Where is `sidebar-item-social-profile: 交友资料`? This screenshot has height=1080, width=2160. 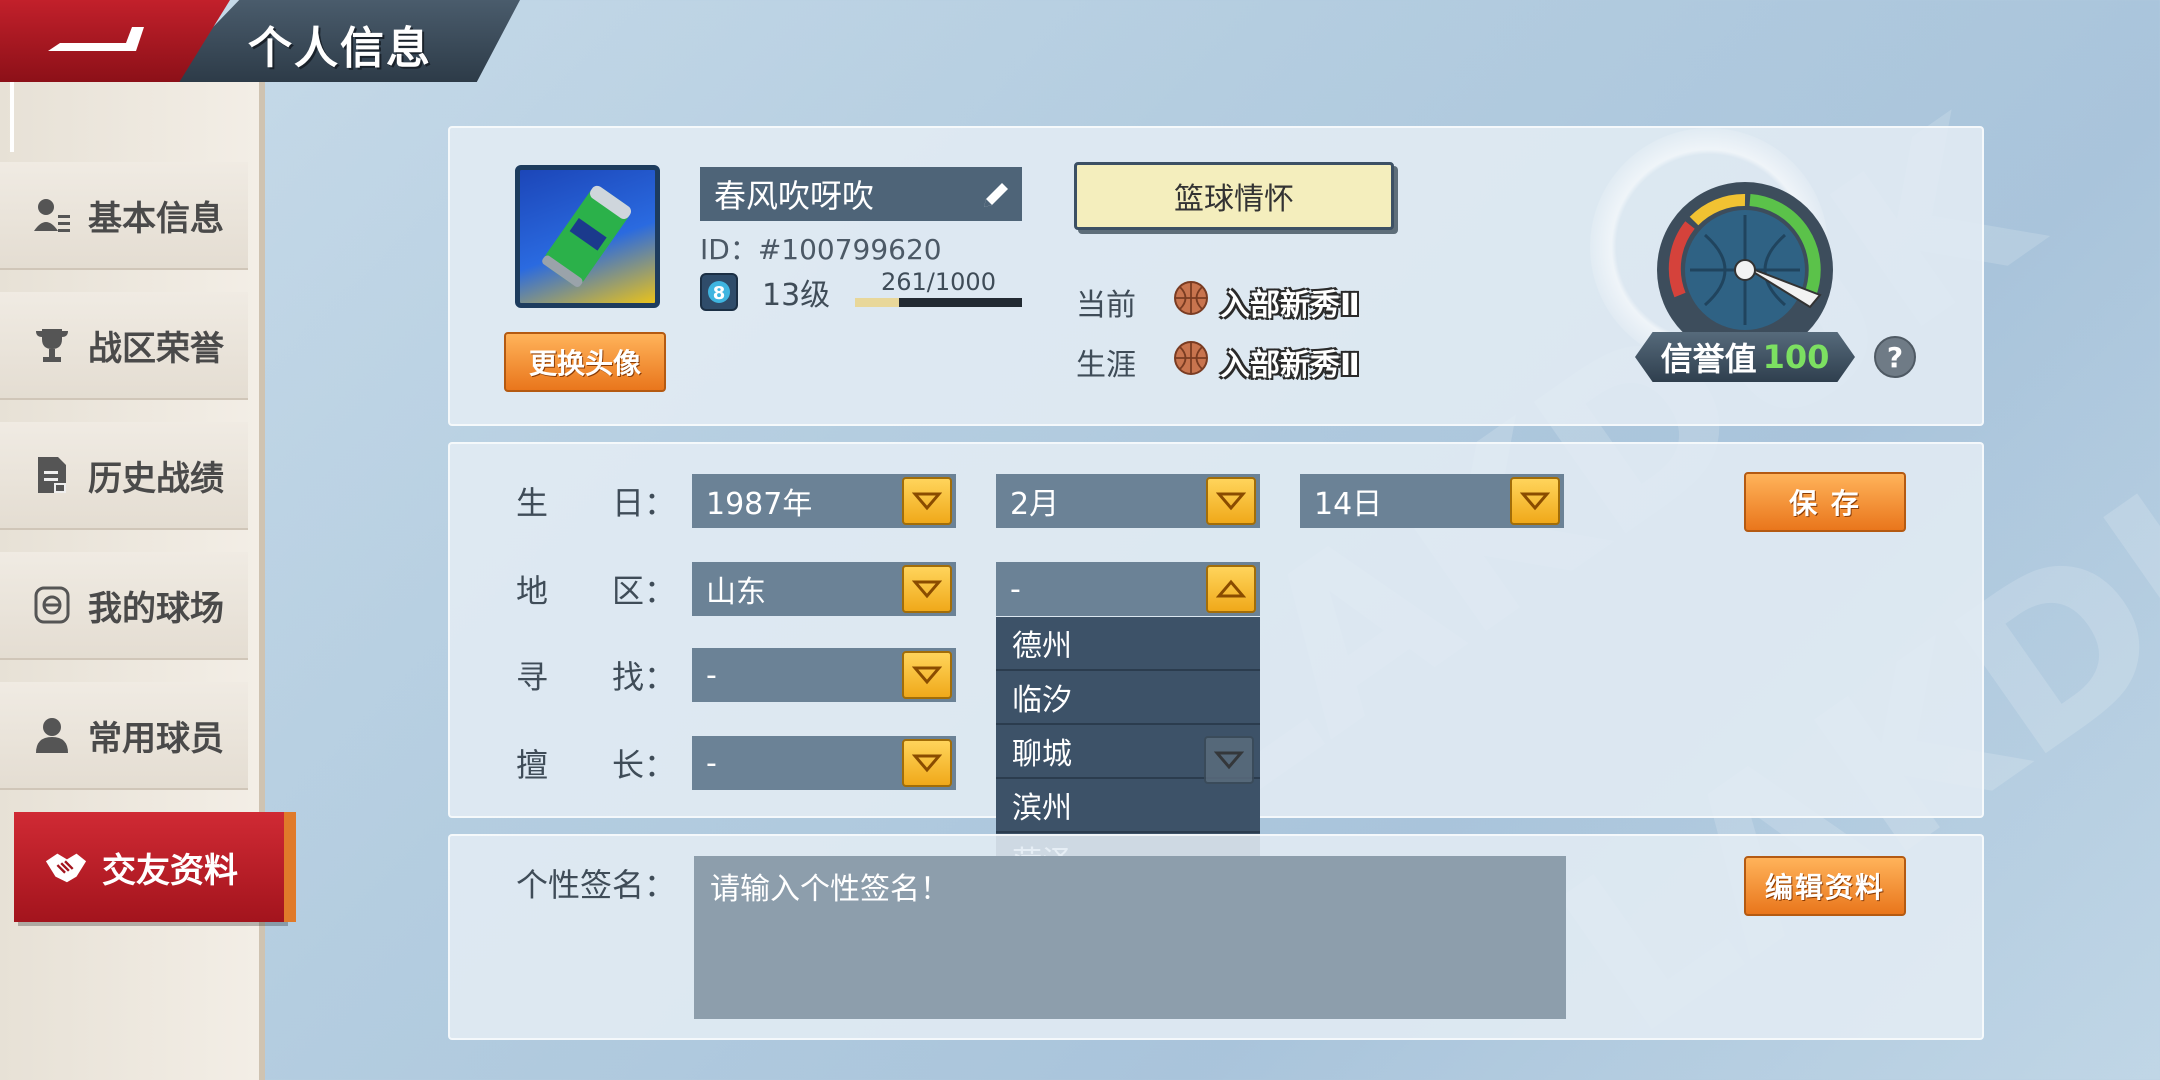 sidebar-item-social-profile: 交友资料 is located at coordinates (155, 867).